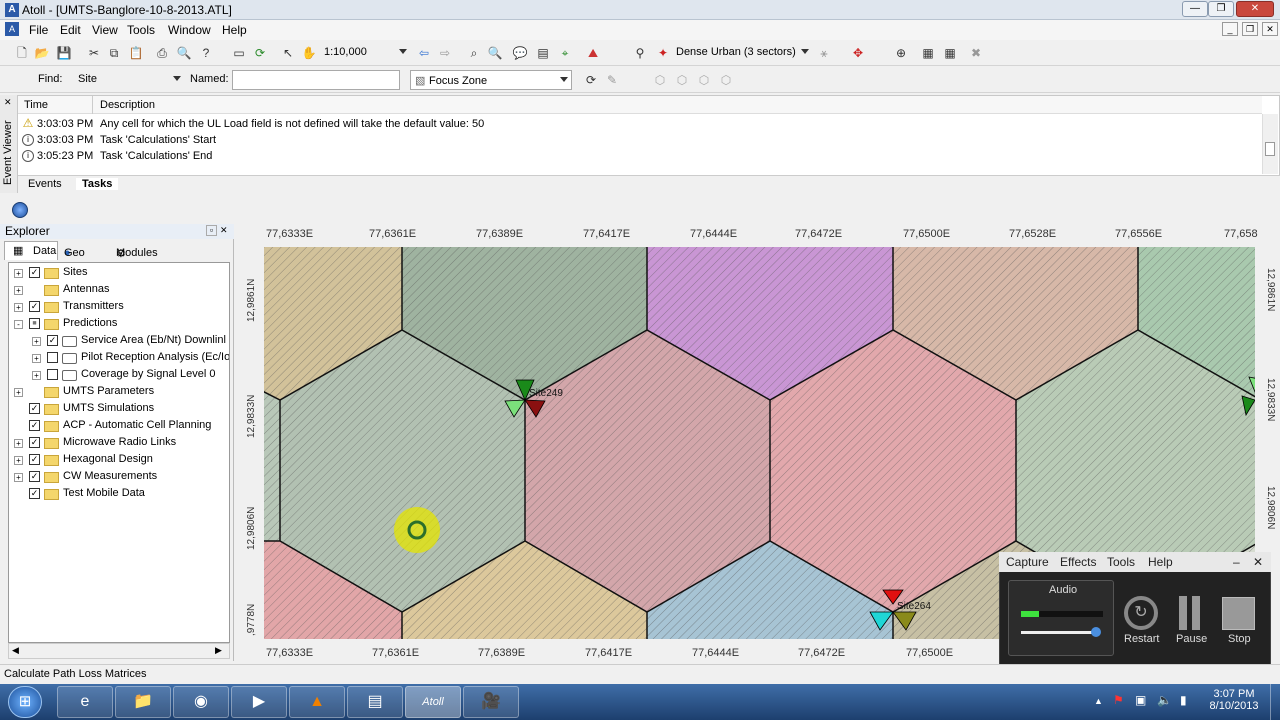 The width and height of the screenshot is (1280, 720). What do you see at coordinates (445, 53) in the screenshot?
I see `forward-arrow-icon: ⇨` at bounding box center [445, 53].